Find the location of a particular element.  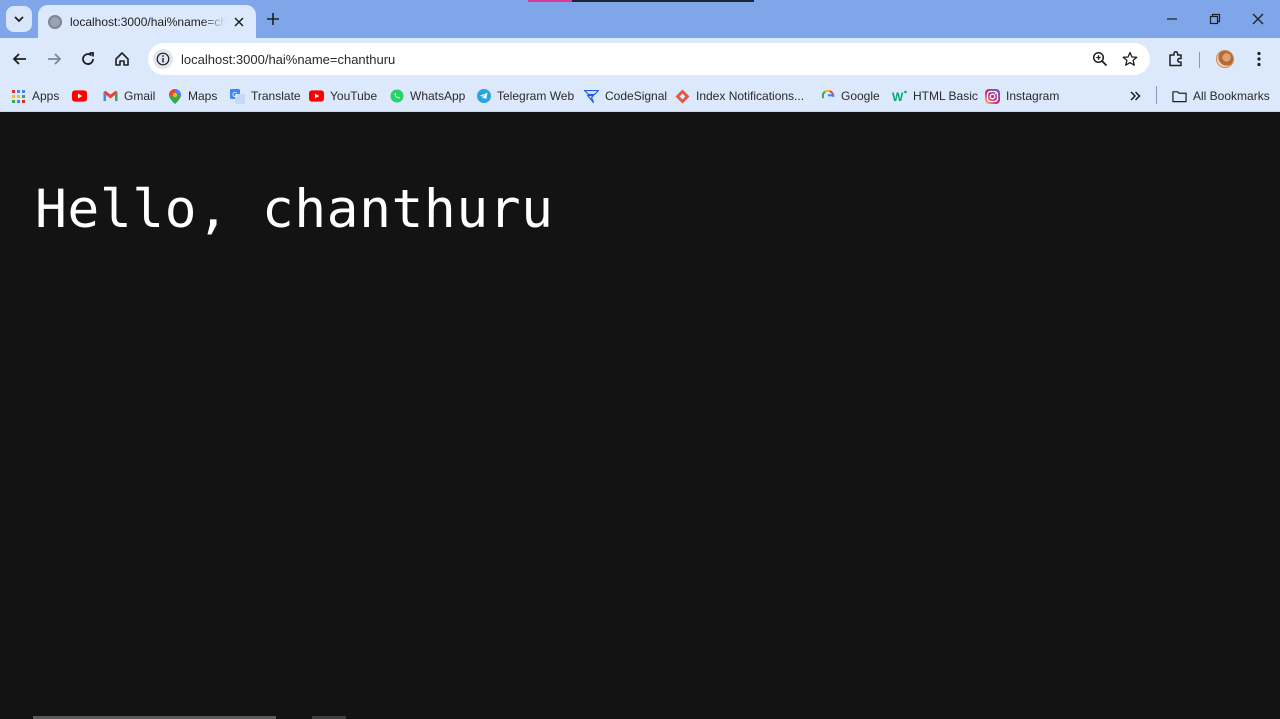

tab-search-button is located at coordinates (19, 19).